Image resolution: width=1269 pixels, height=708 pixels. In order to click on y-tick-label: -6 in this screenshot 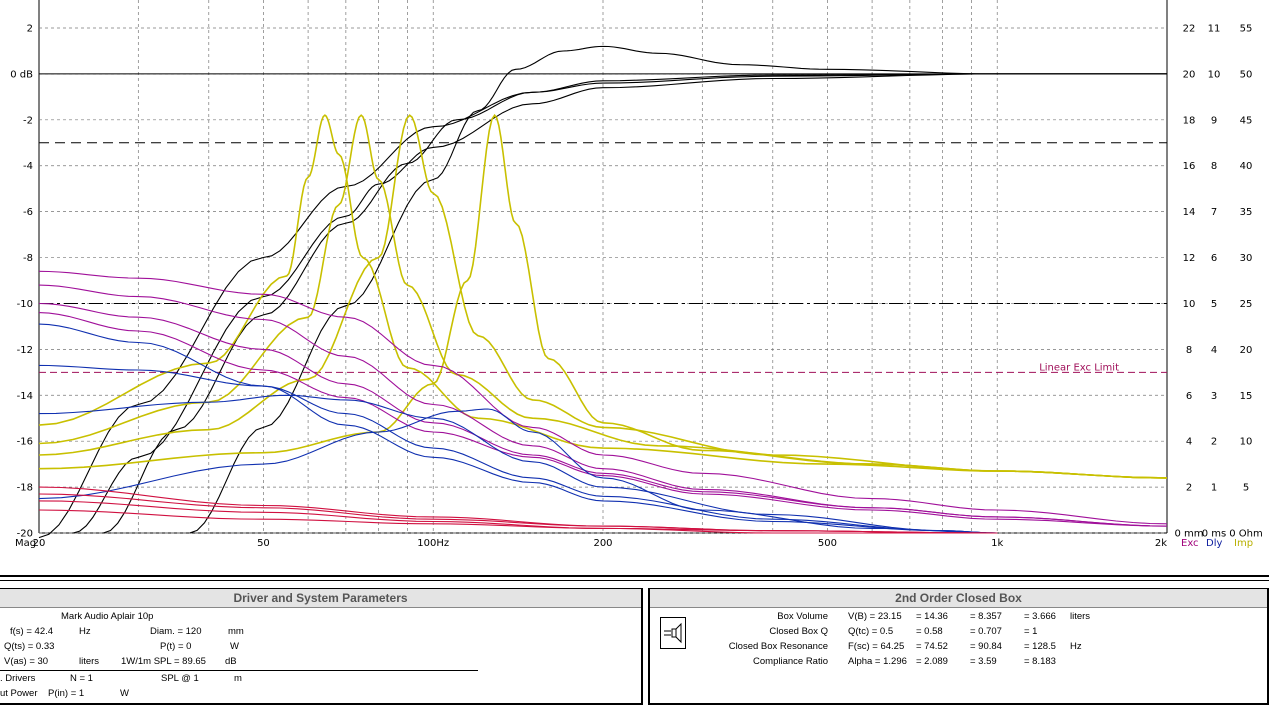, I will do `click(28, 212)`.